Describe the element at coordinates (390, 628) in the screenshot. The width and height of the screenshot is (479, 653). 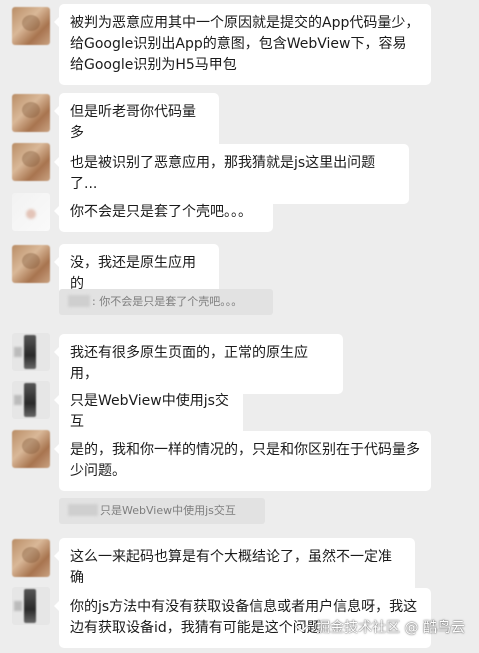
I see `watermark-text: 掘金技术社区 @ 酷鸟云` at that location.